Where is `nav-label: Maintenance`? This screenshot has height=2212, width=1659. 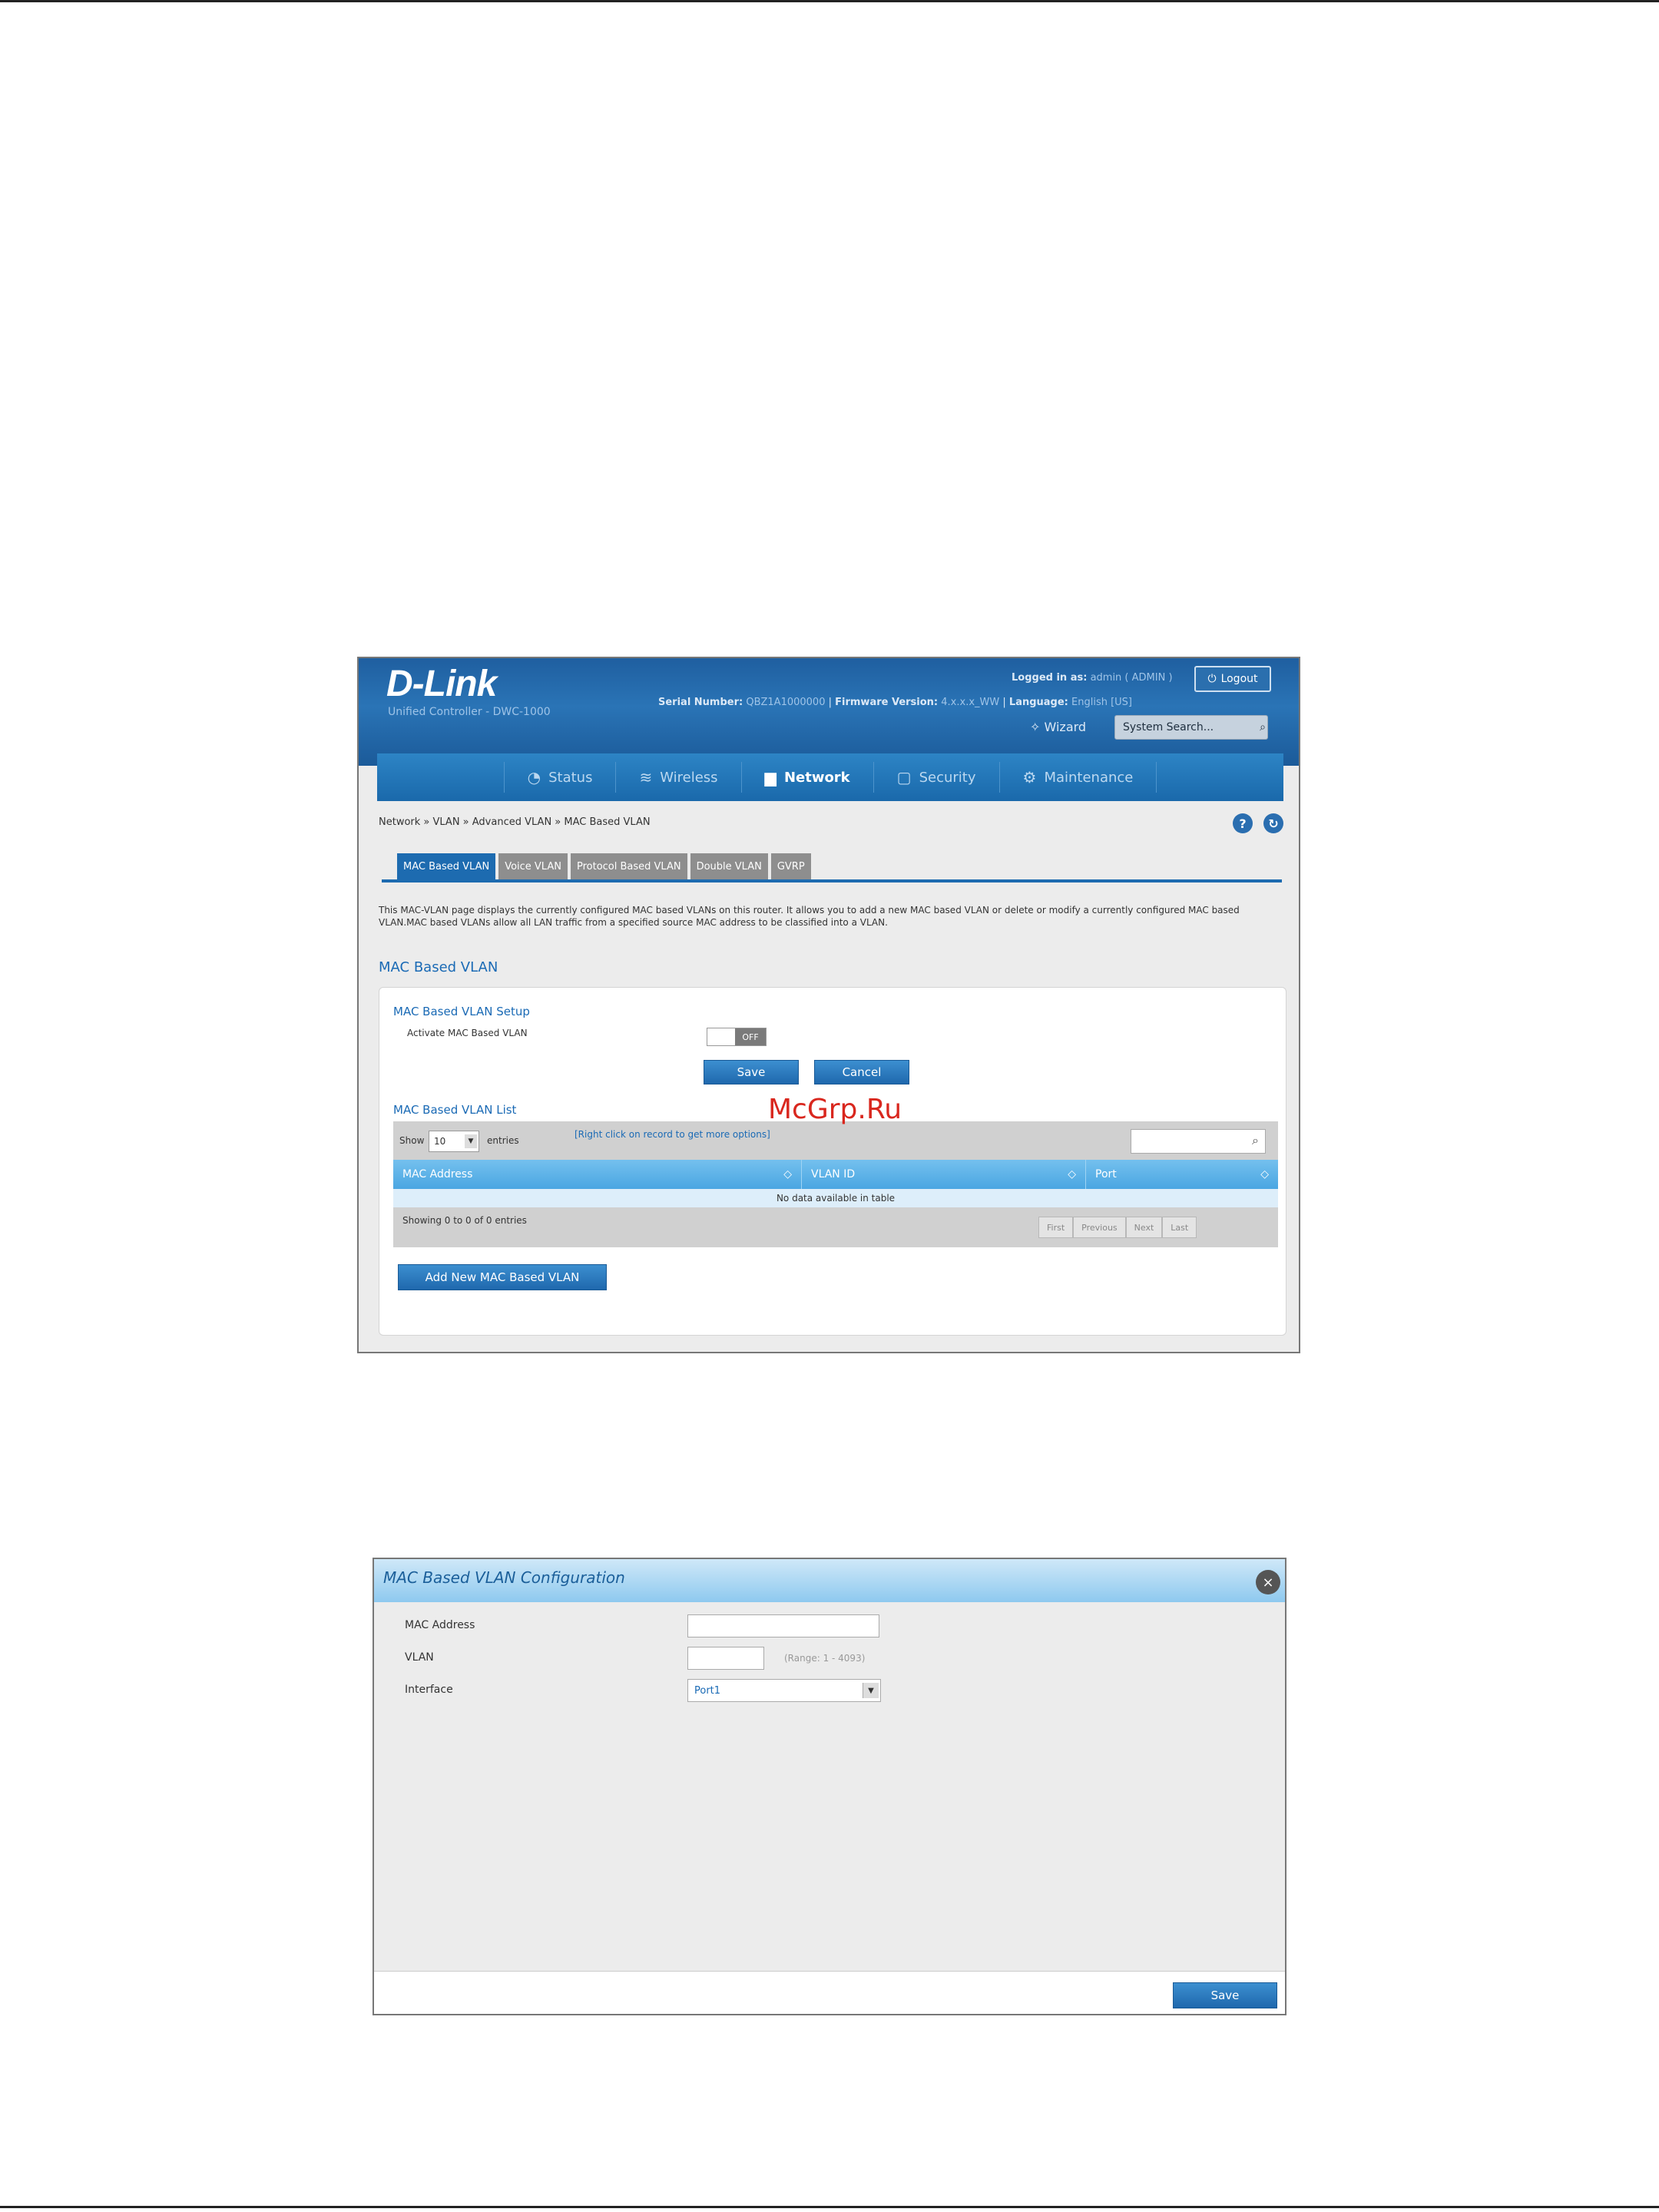
nav-label: Maintenance is located at coordinates (1089, 778).